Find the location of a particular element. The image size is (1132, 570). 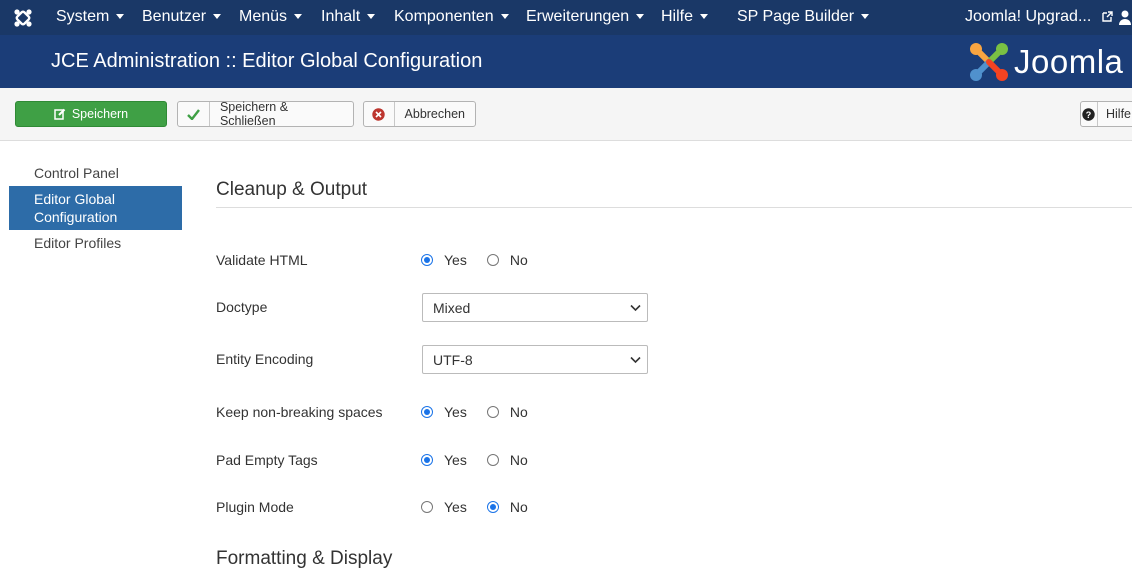

label-keep-nbsp: Keep non-breaking spaces is located at coordinates (299, 412).